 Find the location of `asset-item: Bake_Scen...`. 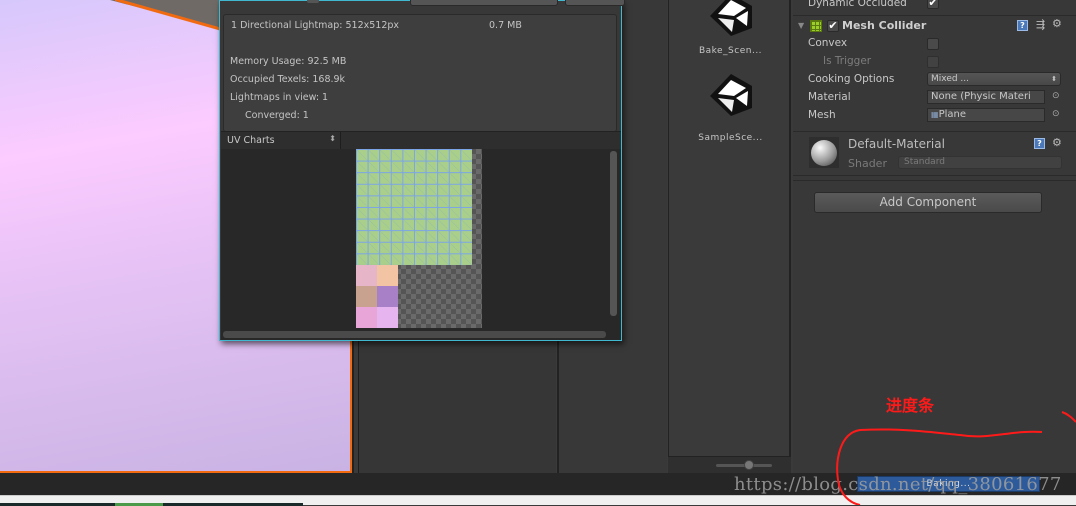

asset-item: Bake_Scen... is located at coordinates (730, 28).